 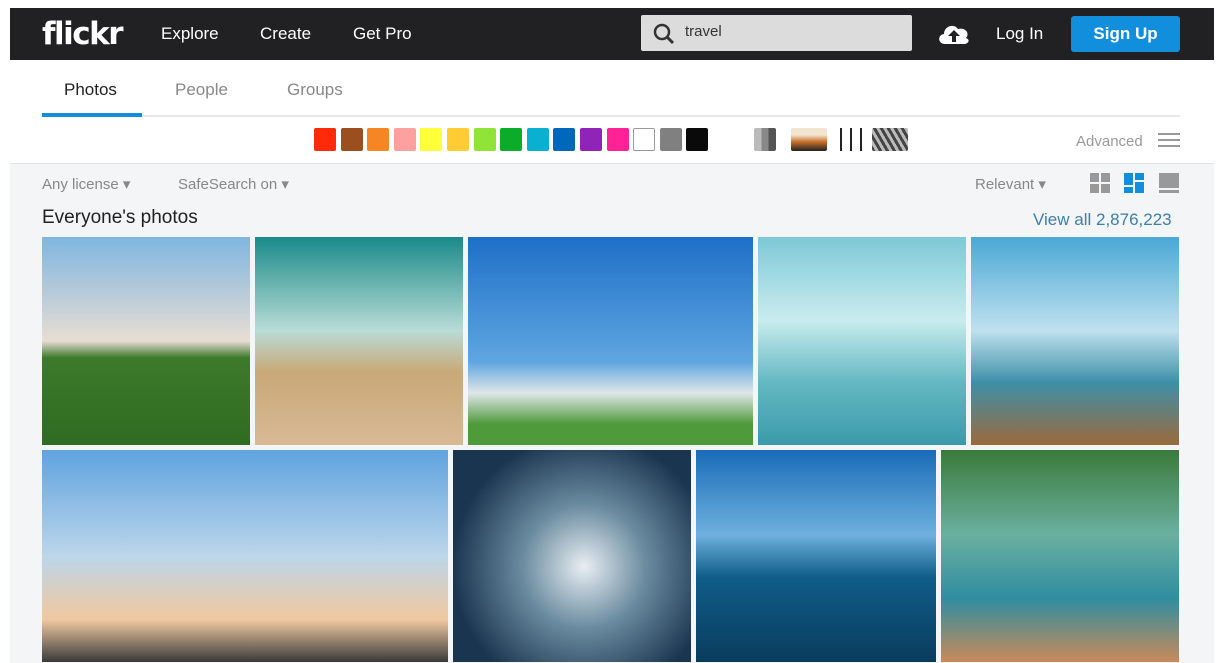 What do you see at coordinates (1134, 183) in the screenshot?
I see `justified-view-icon` at bounding box center [1134, 183].